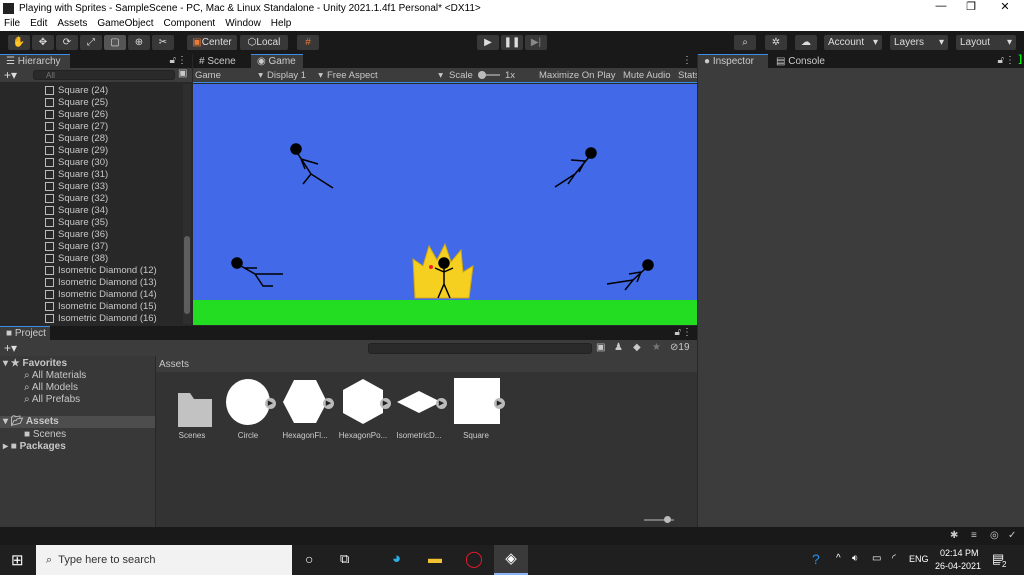 The image size is (1024, 575). What do you see at coordinates (192, 408) in the screenshot?
I see `asset-scenes-folder: Scenes` at bounding box center [192, 408].